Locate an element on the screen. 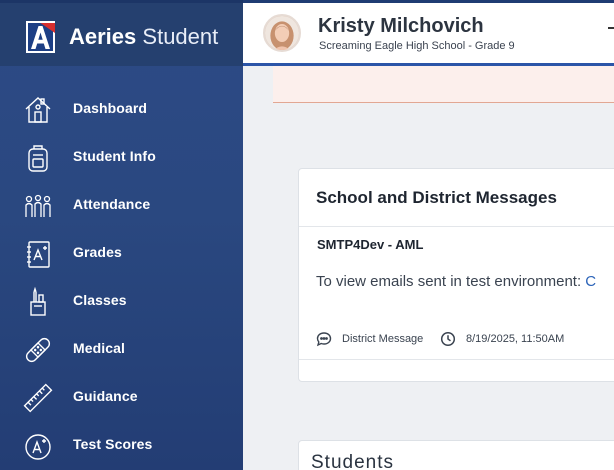 This screenshot has width=614, height=470. bandage-icon is located at coordinates (38, 350).